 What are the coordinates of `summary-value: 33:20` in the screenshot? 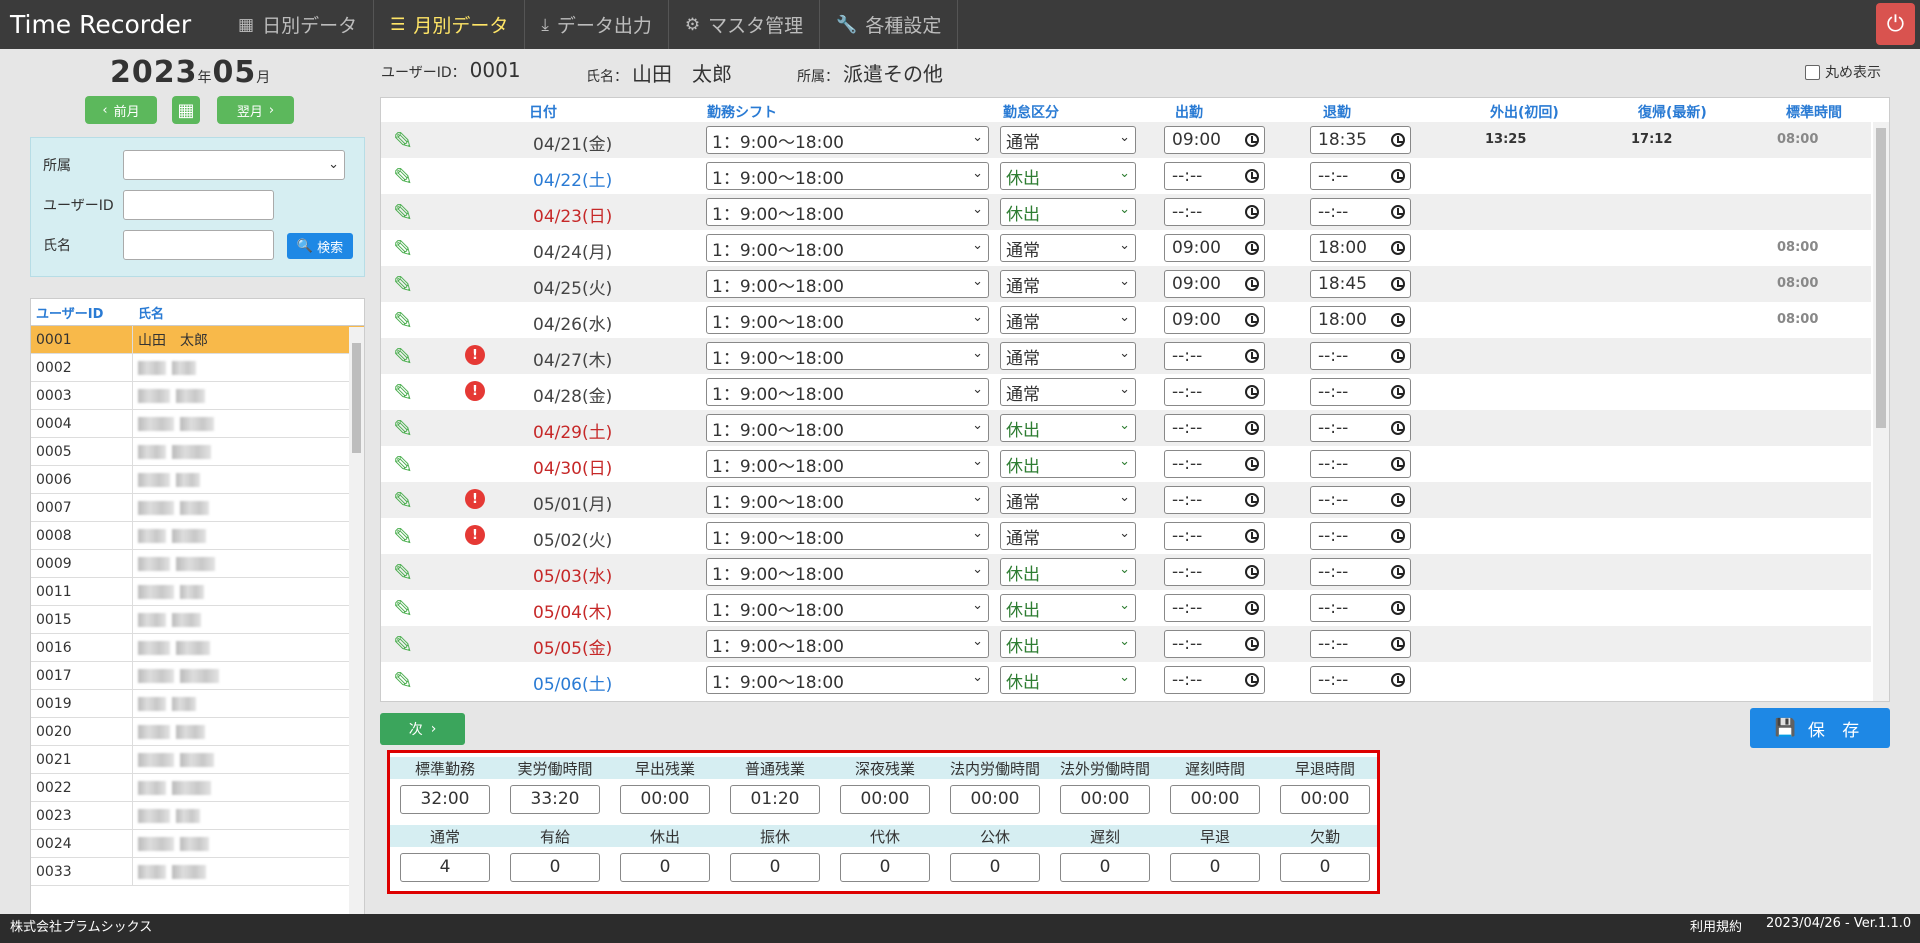 It's located at (555, 799).